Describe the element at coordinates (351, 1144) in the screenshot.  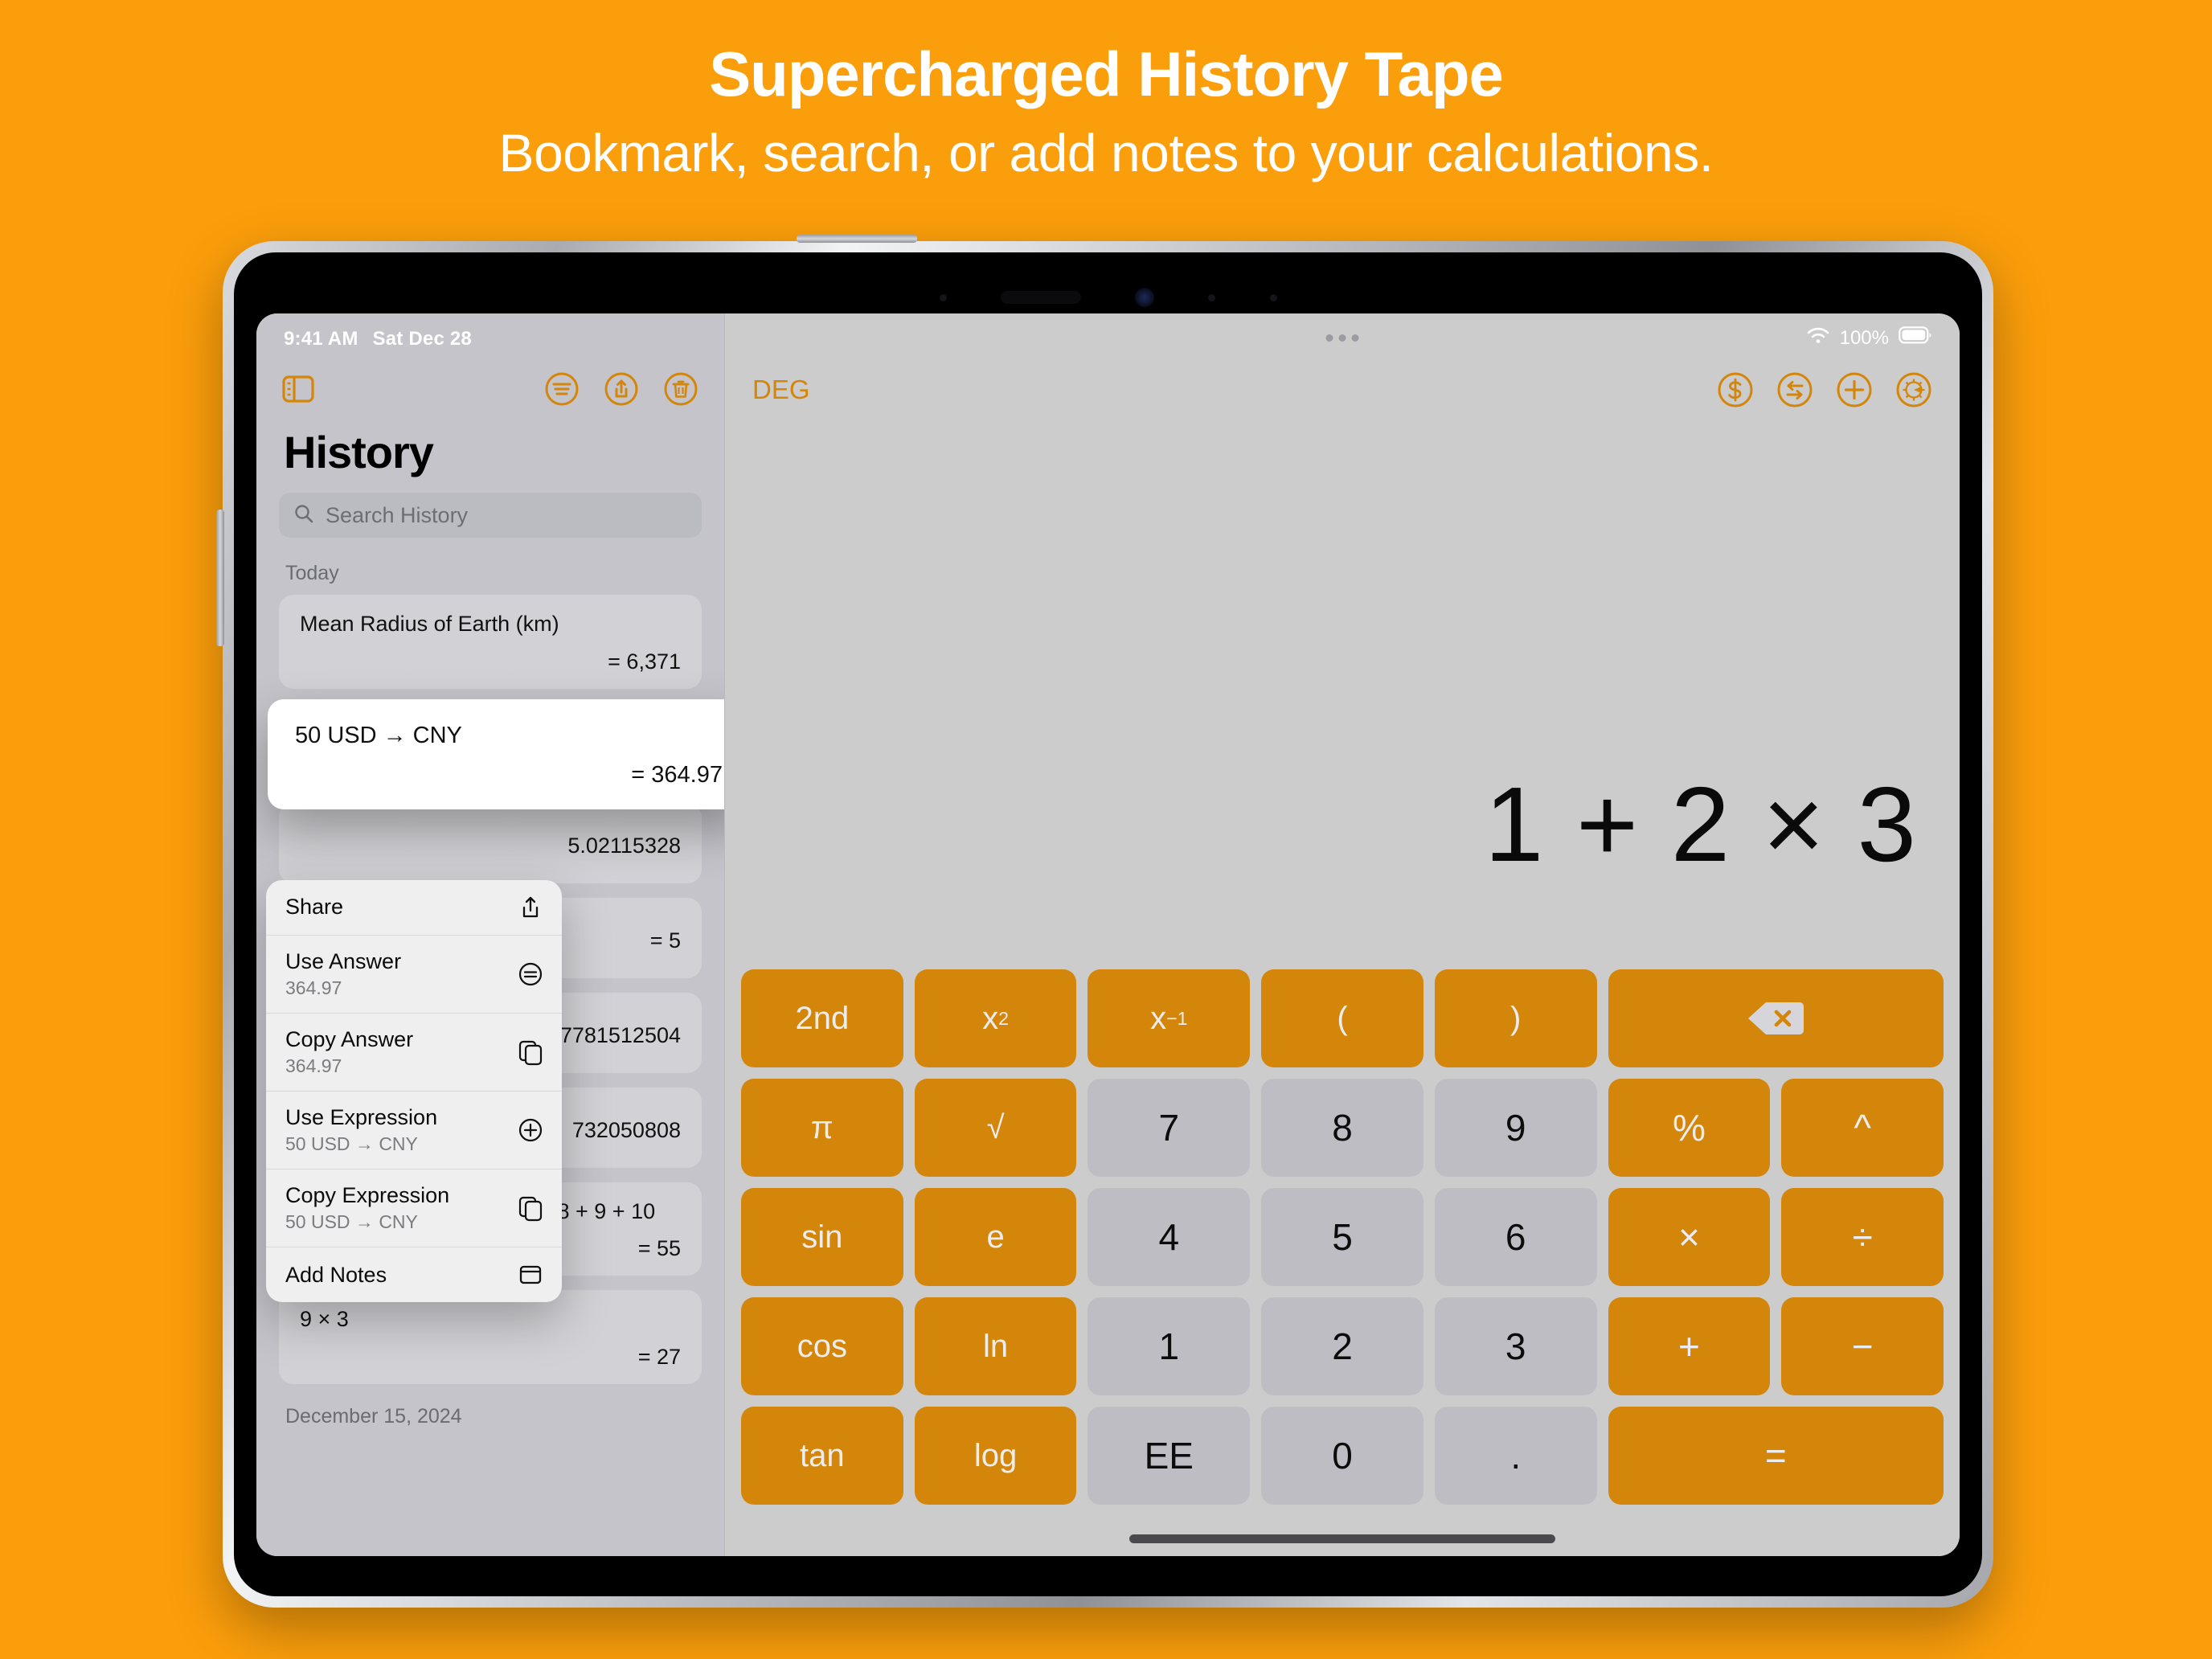
I see `menu-item-sublabel: 50 USD → CNY` at that location.